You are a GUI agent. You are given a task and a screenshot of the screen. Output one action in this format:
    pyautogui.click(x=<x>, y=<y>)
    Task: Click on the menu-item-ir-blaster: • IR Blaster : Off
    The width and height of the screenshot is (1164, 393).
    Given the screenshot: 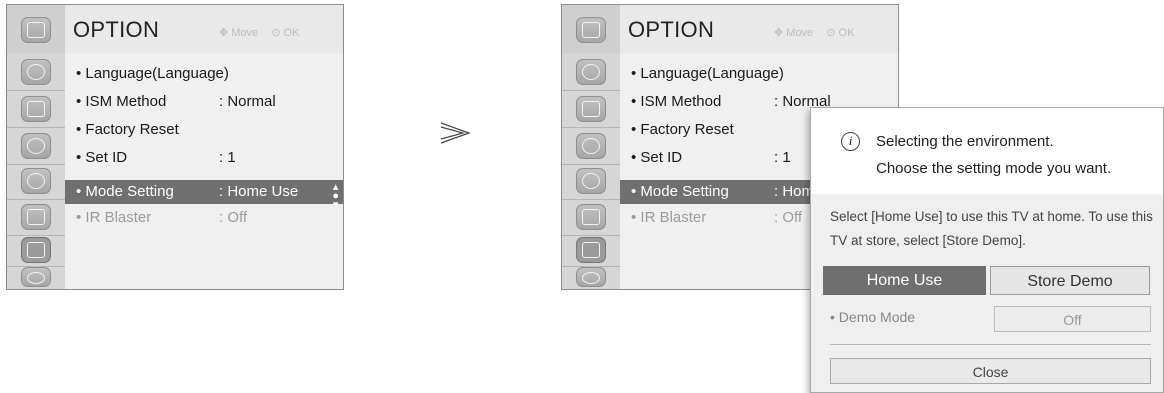 What is the action you would take?
    pyautogui.click(x=204, y=218)
    